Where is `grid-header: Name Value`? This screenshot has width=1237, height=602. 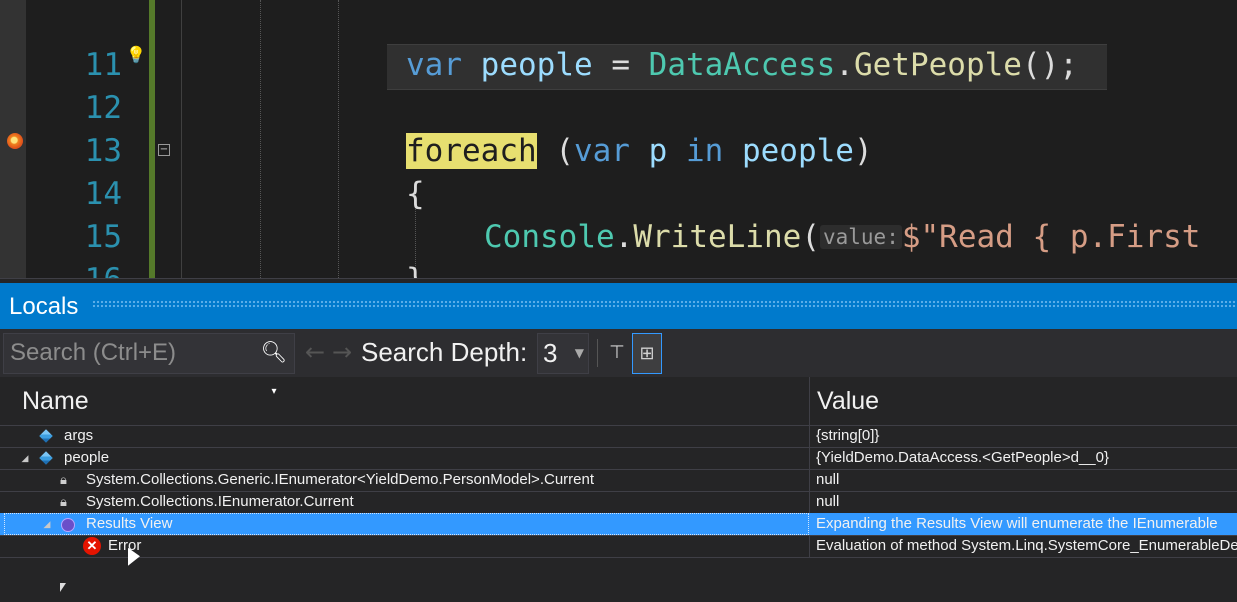 grid-header: Name Value is located at coordinates (618, 401).